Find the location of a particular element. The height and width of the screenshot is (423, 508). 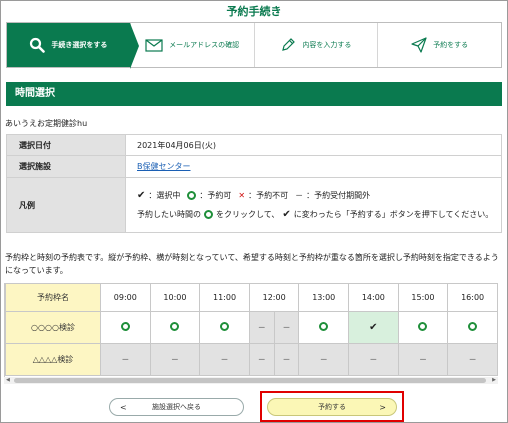

unavailable-x-icon: ✕ is located at coordinates (242, 195).